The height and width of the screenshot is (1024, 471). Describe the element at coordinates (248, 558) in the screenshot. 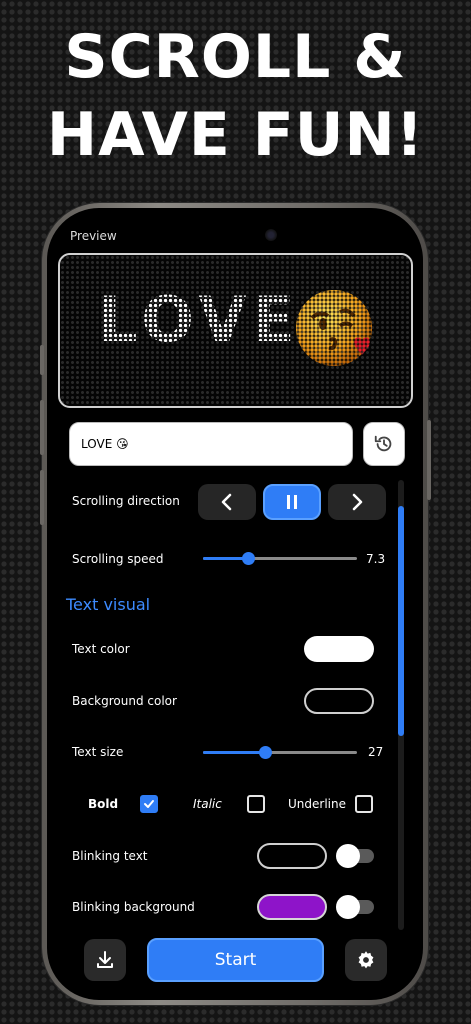

I see `scrolling-speed-slider-thumb` at that location.